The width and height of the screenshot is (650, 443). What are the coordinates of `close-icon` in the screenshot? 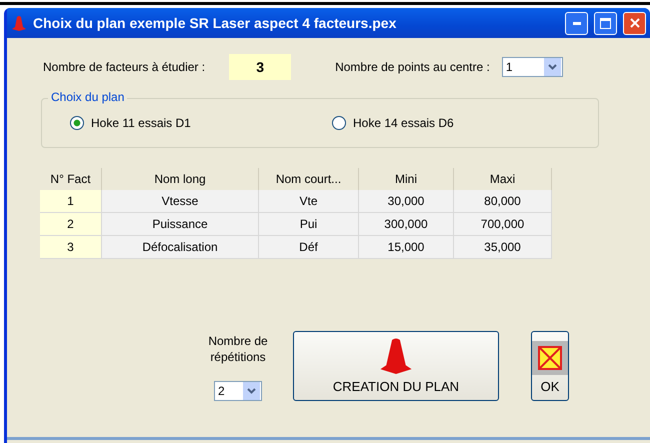 It's located at (635, 23).